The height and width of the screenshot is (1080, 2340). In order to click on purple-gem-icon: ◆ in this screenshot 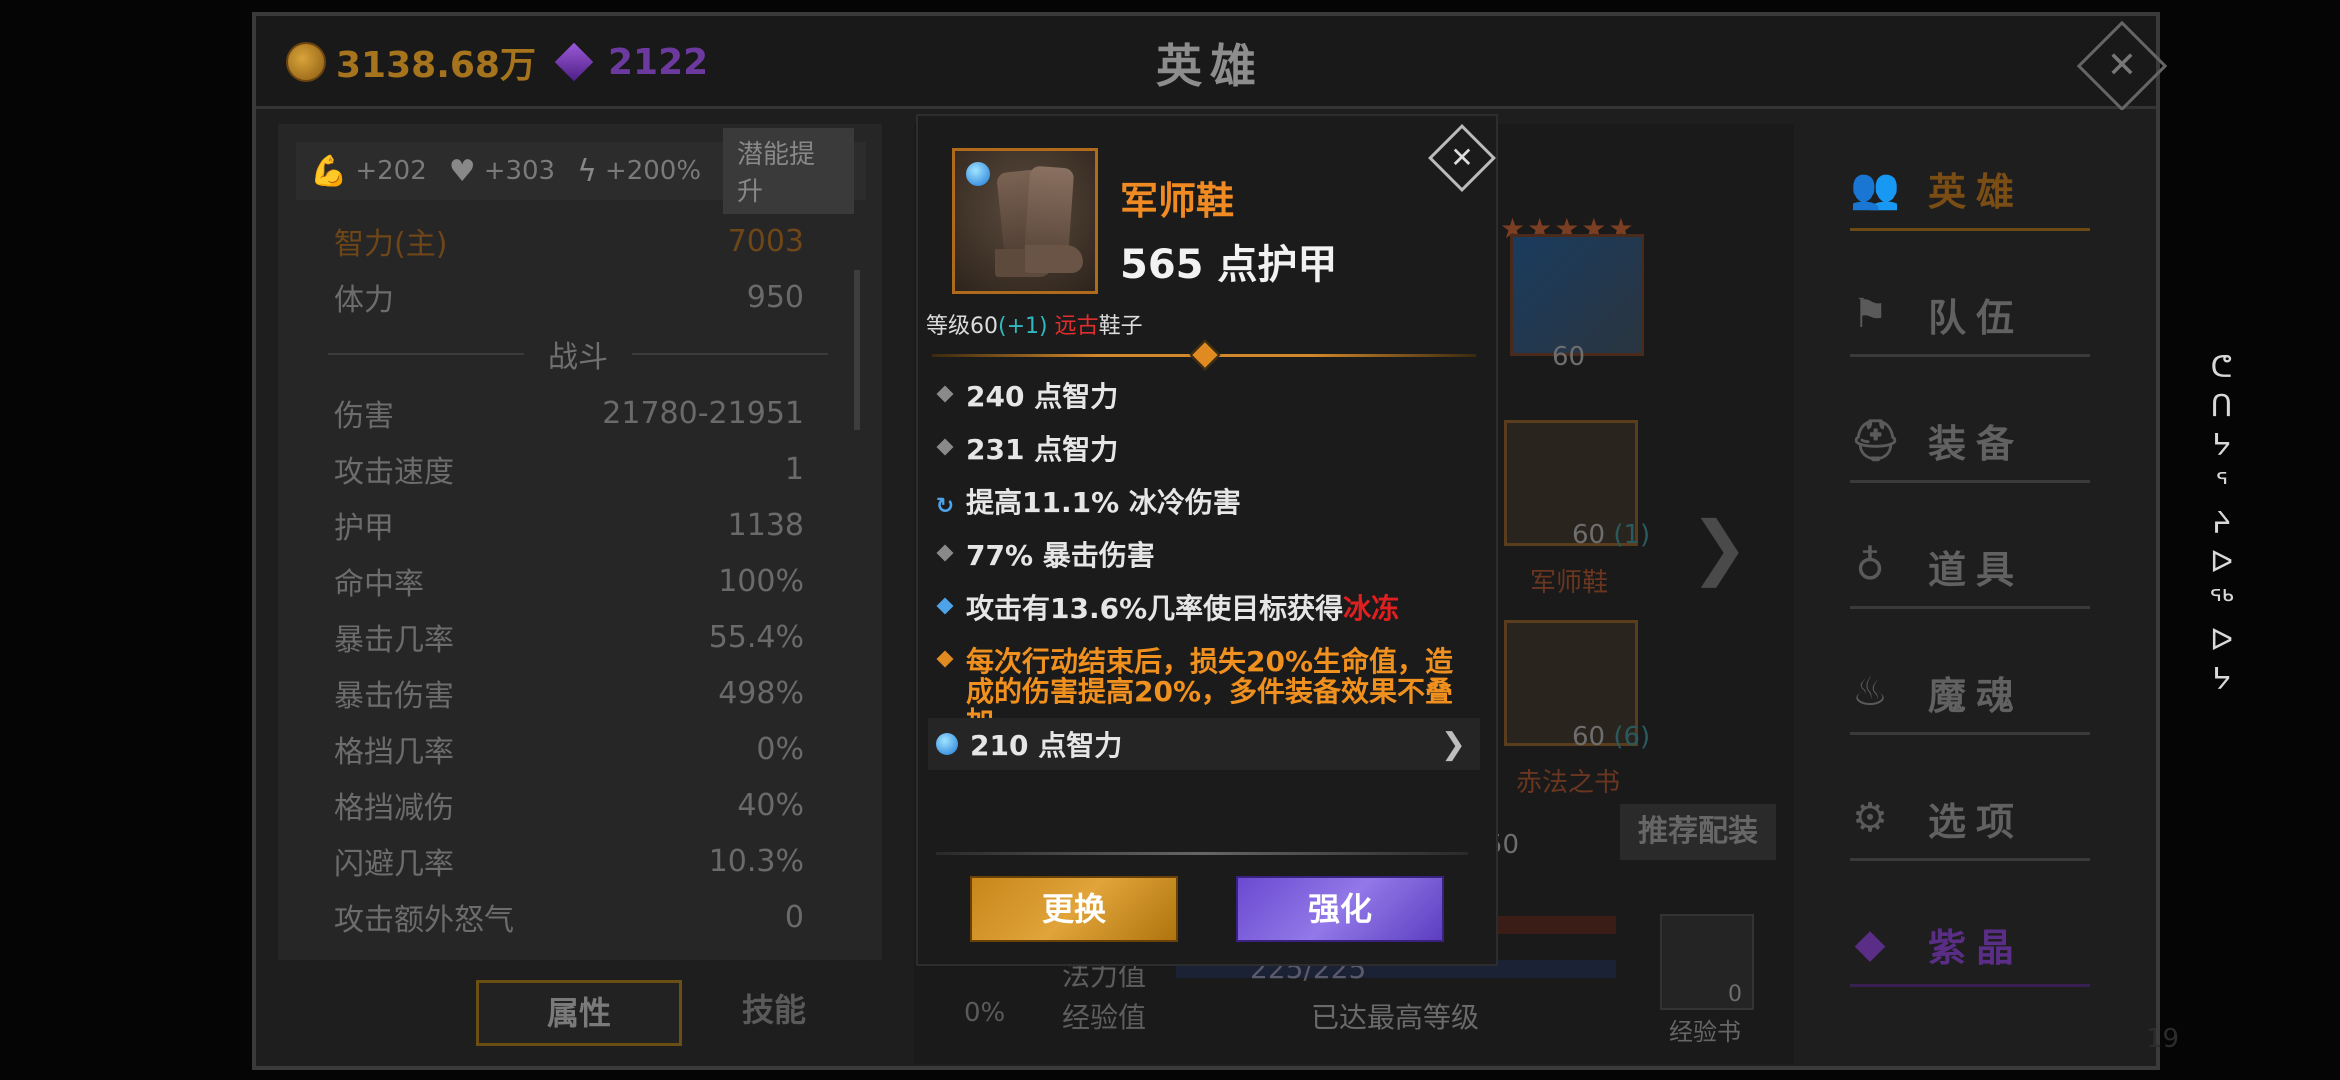, I will do `click(1875, 944)`.